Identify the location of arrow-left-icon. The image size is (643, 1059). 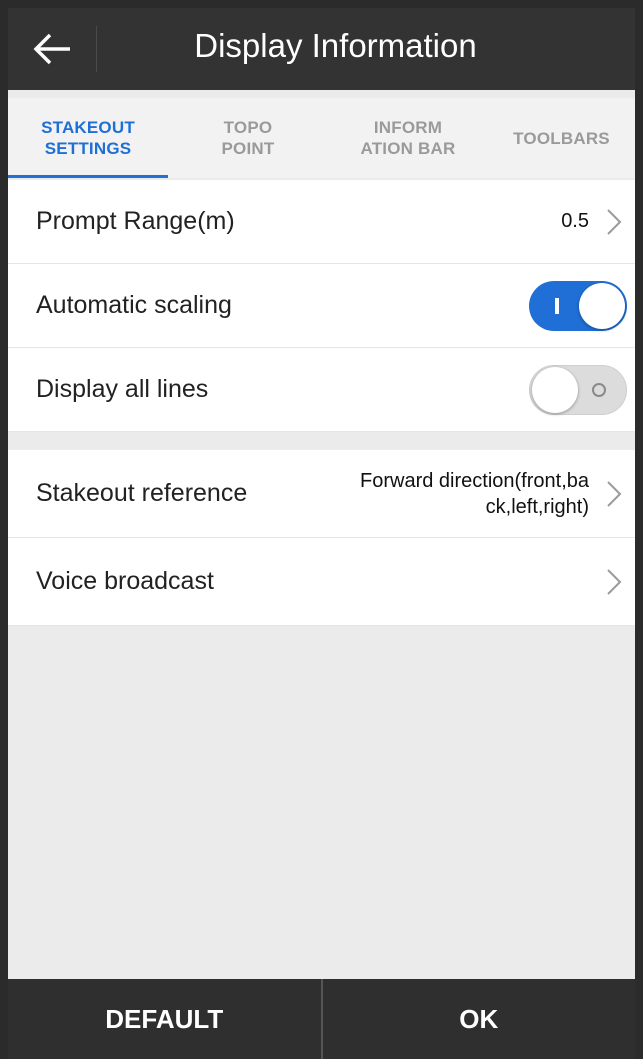
(51, 49).